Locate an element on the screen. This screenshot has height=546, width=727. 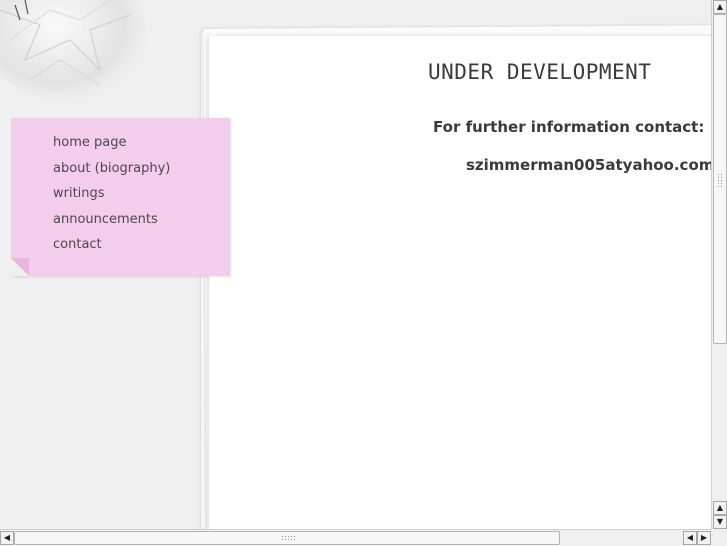
scroll-up-button-lower: ▲ is located at coordinates (720, 508).